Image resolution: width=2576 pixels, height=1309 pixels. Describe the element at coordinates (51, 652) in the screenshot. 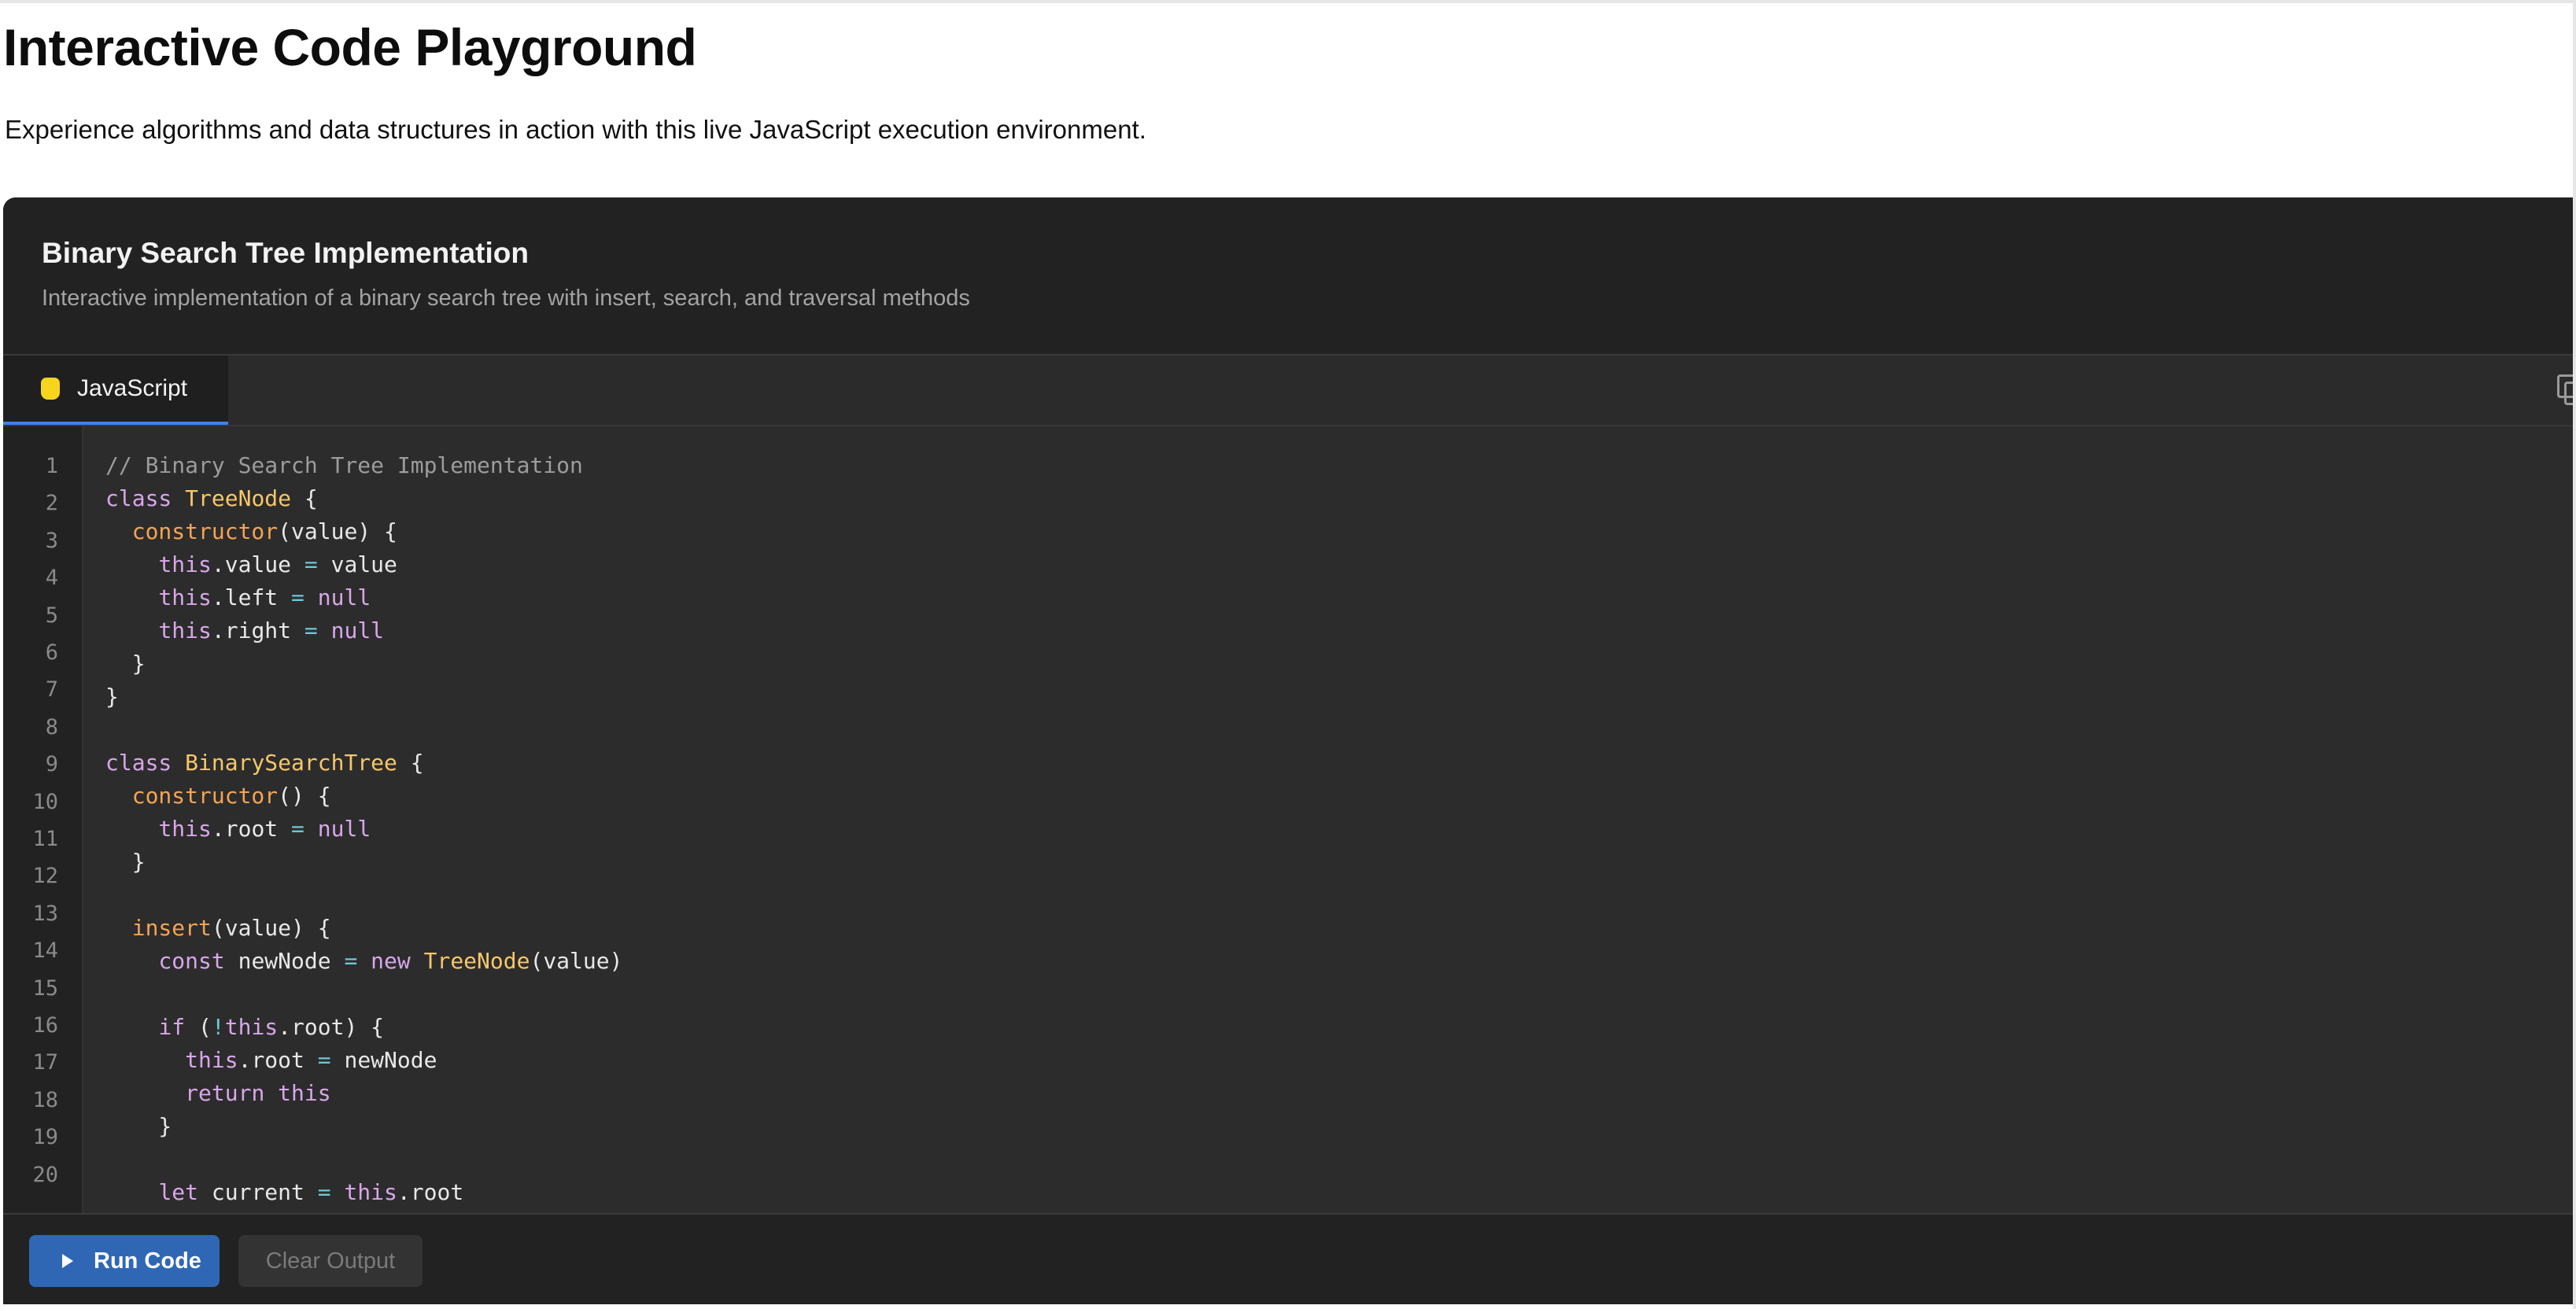

I see `line-number: 6` at that location.